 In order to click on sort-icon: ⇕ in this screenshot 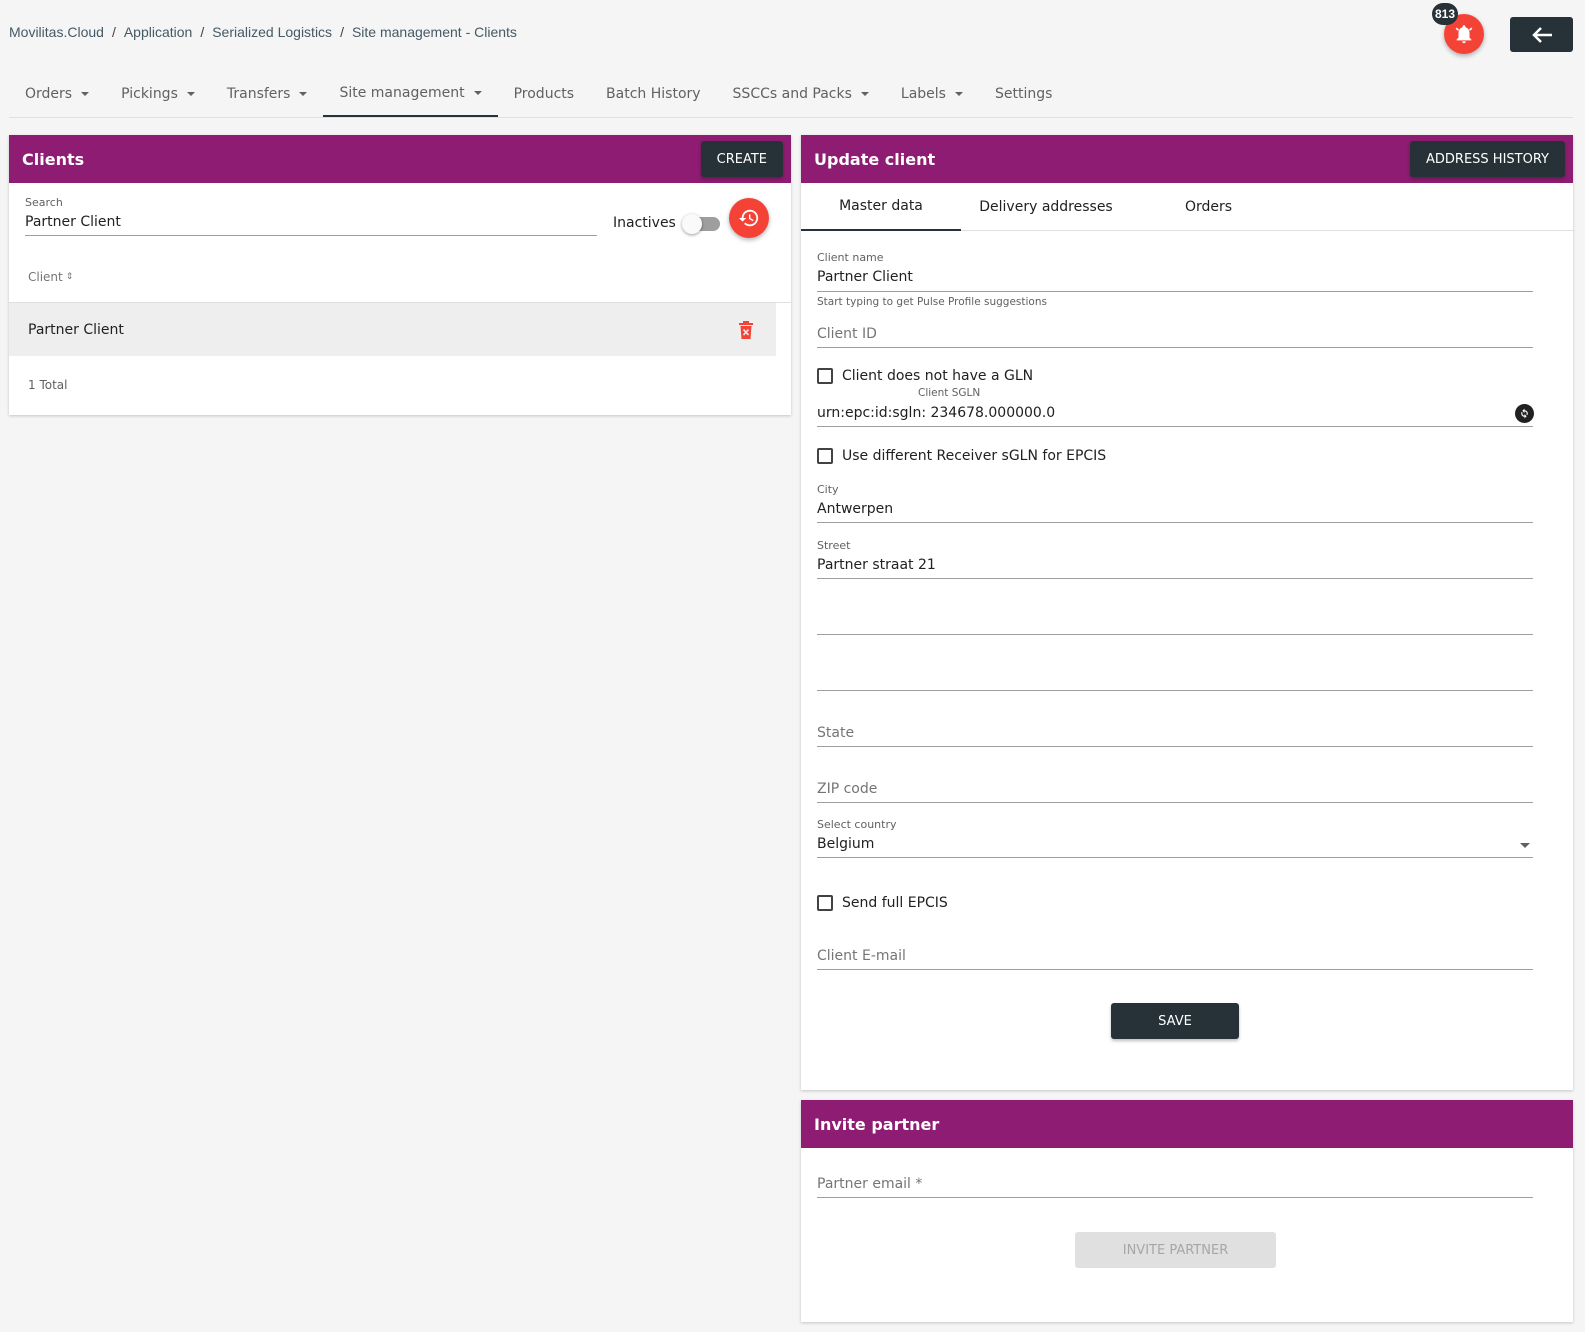, I will do `click(69, 276)`.